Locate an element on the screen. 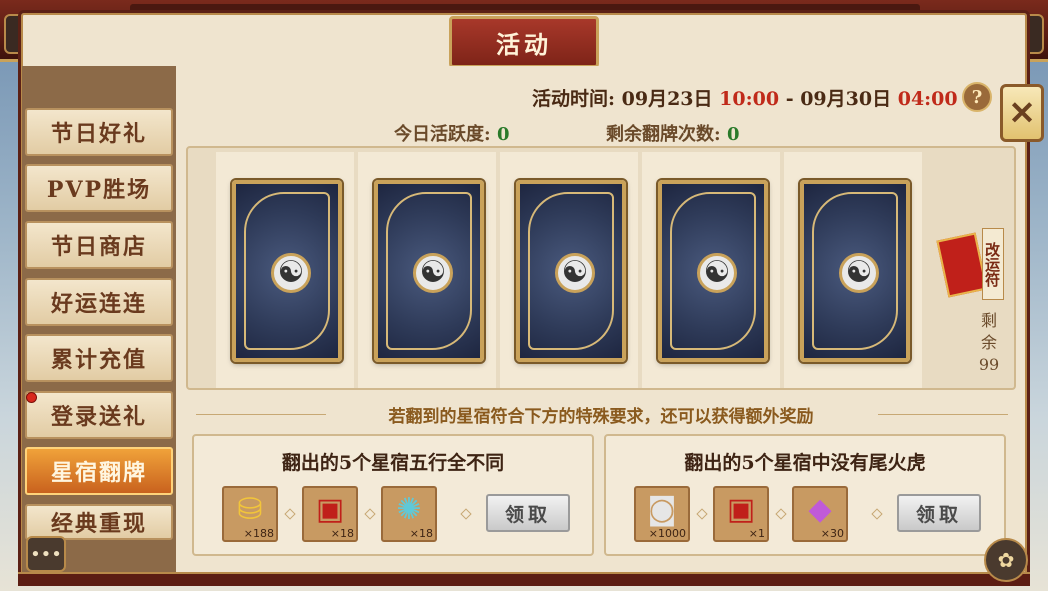  gem-pile-glyph: ◆ is located at coordinates (820, 509).